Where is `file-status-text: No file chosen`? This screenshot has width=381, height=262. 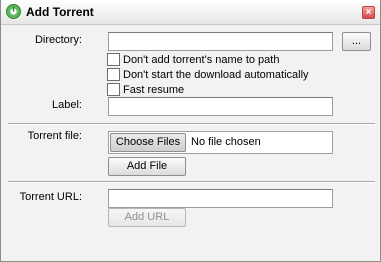 file-status-text: No file chosen is located at coordinates (226, 142).